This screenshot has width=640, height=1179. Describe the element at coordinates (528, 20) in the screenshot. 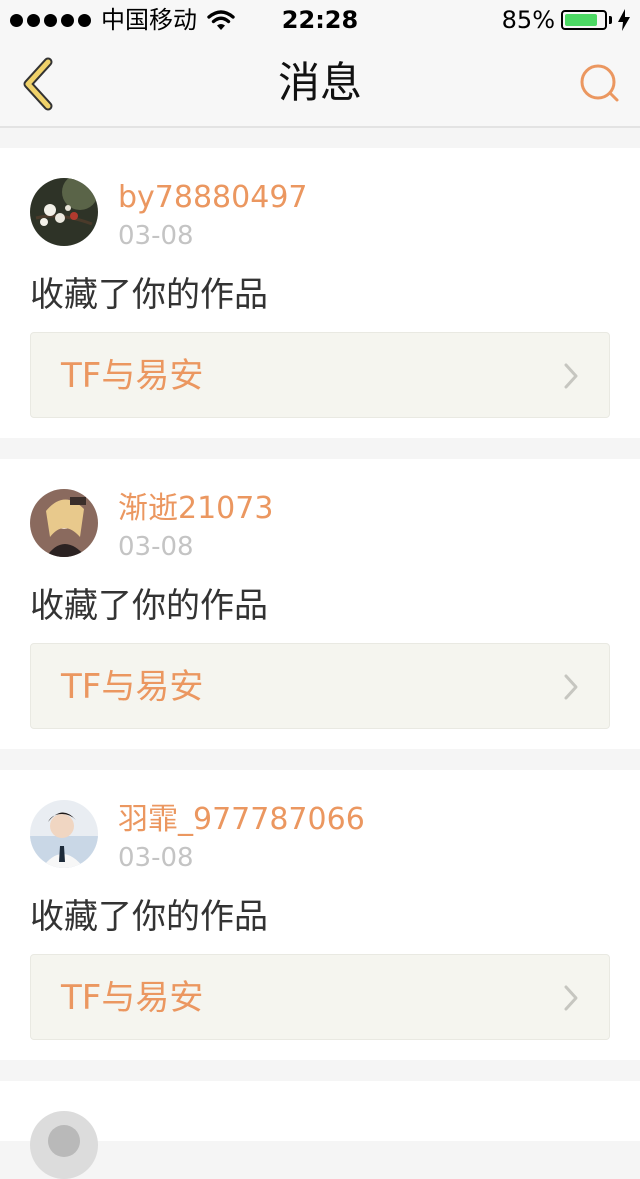

I see `battery-percent: 85%` at that location.